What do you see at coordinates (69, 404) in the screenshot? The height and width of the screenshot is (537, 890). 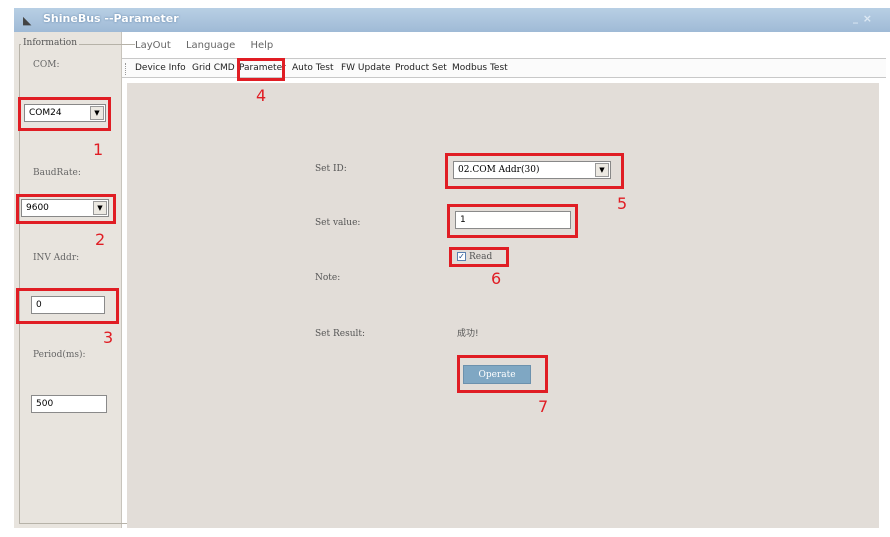 I see `period-input: 500` at bounding box center [69, 404].